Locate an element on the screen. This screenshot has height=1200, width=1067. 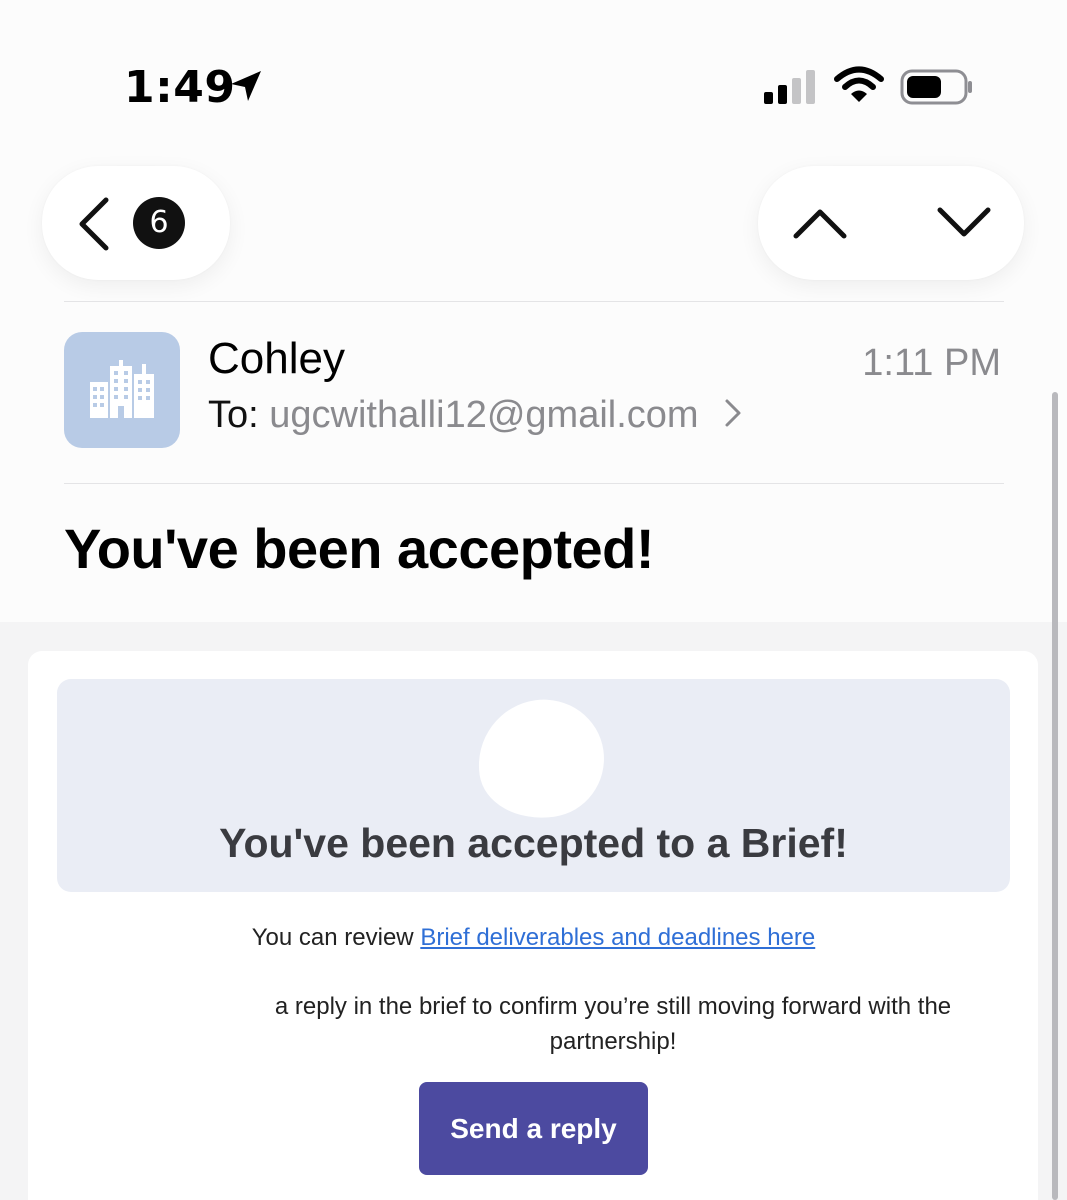
scrollbar is located at coordinates (1055, 796).